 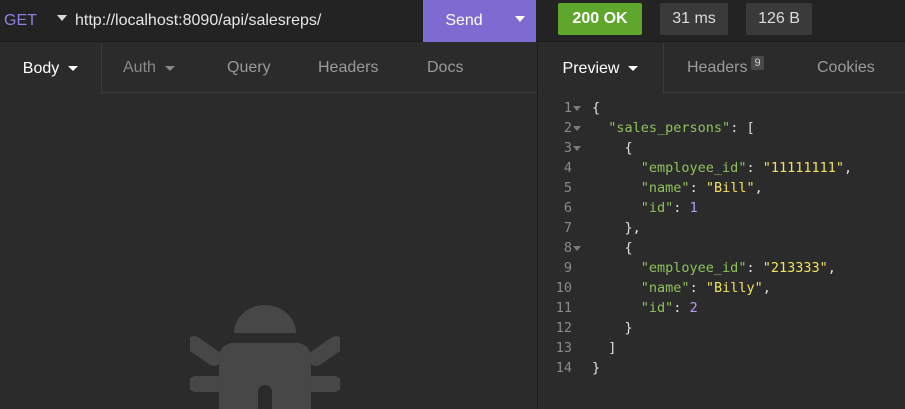 I want to click on json-string: "213333", so click(x=795, y=268).